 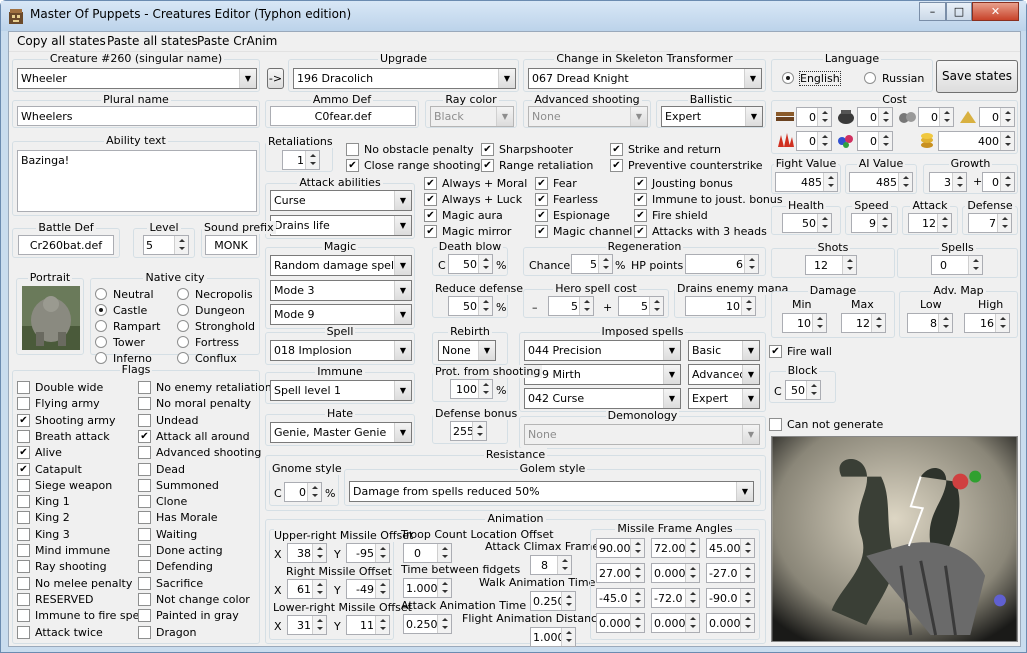 What do you see at coordinates (553, 637) in the screenshot?
I see `flight-distance-spinner: 1.000` at bounding box center [553, 637].